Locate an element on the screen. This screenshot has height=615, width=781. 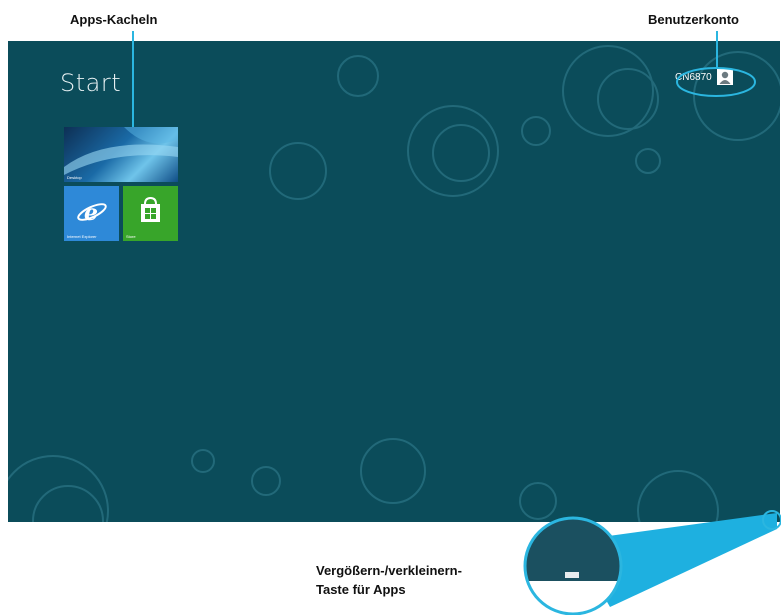
account-name: CN6870 is located at coordinates (693, 77).